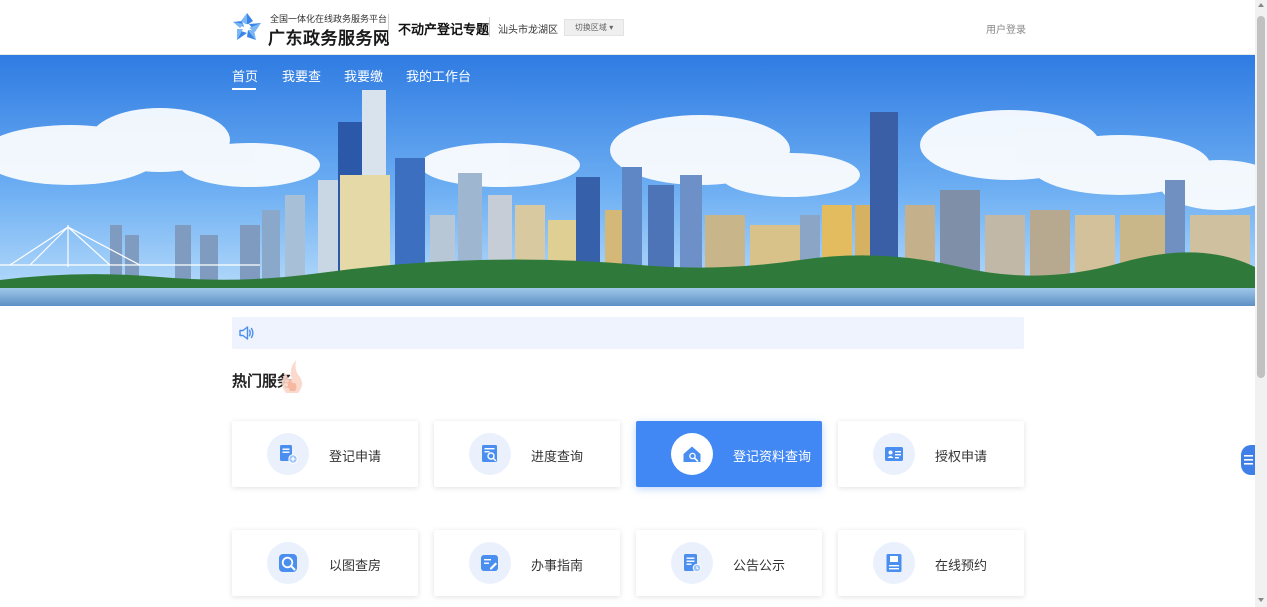 The height and width of the screenshot is (607, 1267). I want to click on flame-decor-icon, so click(292, 376).